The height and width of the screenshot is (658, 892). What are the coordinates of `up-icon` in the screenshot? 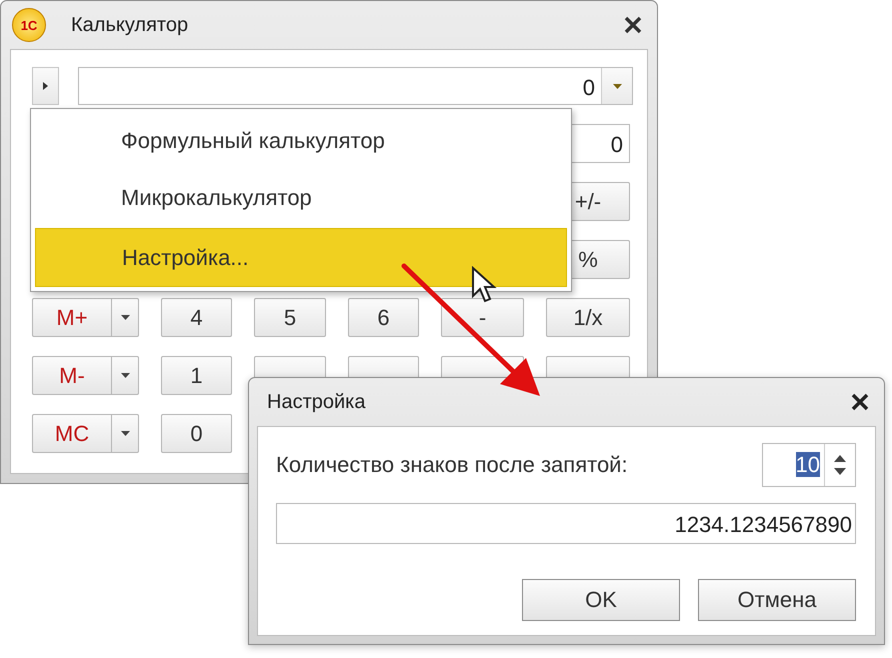 It's located at (840, 458).